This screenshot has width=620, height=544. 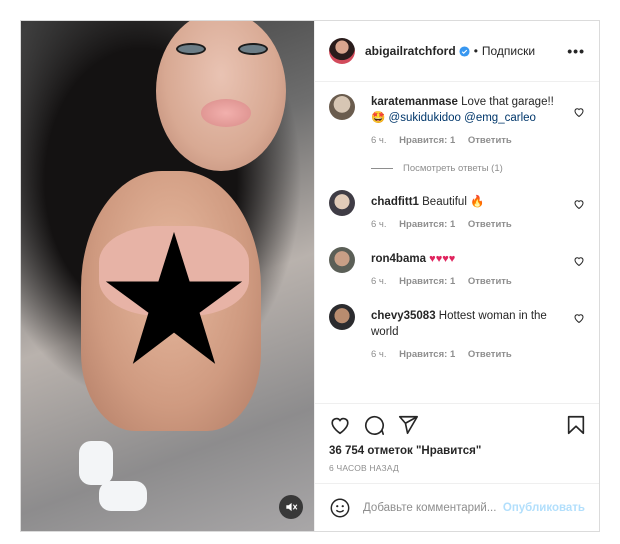 I want to click on post-header: abigailratchford • Подписки •••, so click(x=457, y=51).